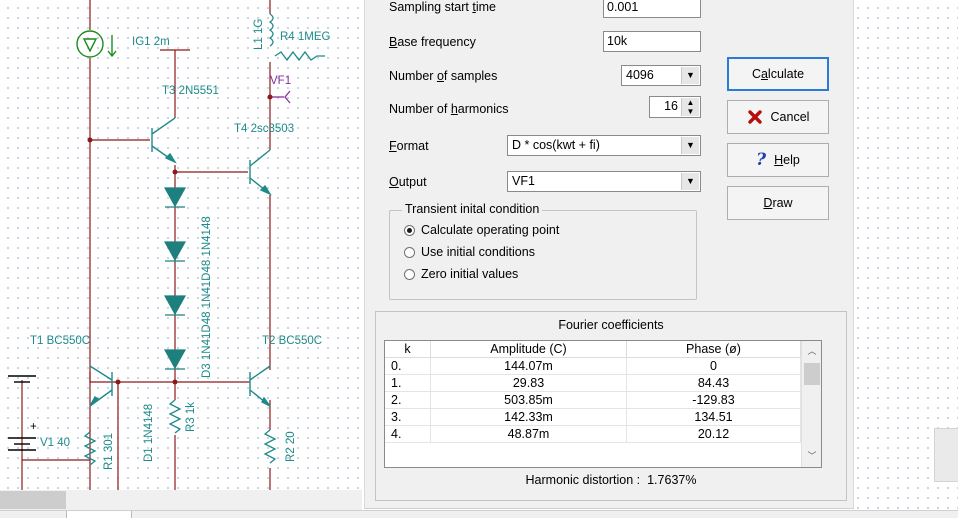 The width and height of the screenshot is (958, 518). What do you see at coordinates (778, 74) in the screenshot?
I see `calculate-button: Calculate` at bounding box center [778, 74].